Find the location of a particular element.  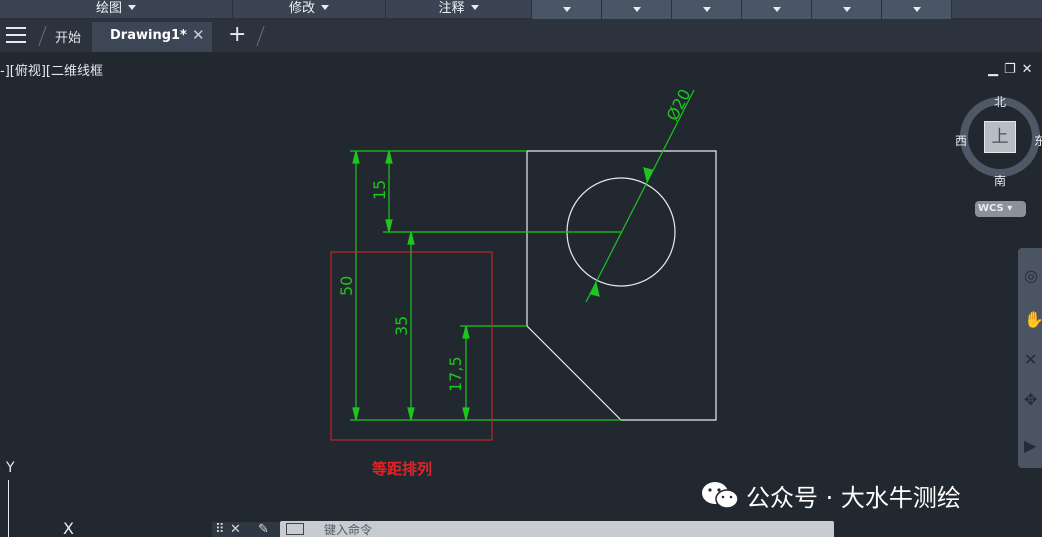

drag-handle-icon: ⠿ is located at coordinates (220, 529).